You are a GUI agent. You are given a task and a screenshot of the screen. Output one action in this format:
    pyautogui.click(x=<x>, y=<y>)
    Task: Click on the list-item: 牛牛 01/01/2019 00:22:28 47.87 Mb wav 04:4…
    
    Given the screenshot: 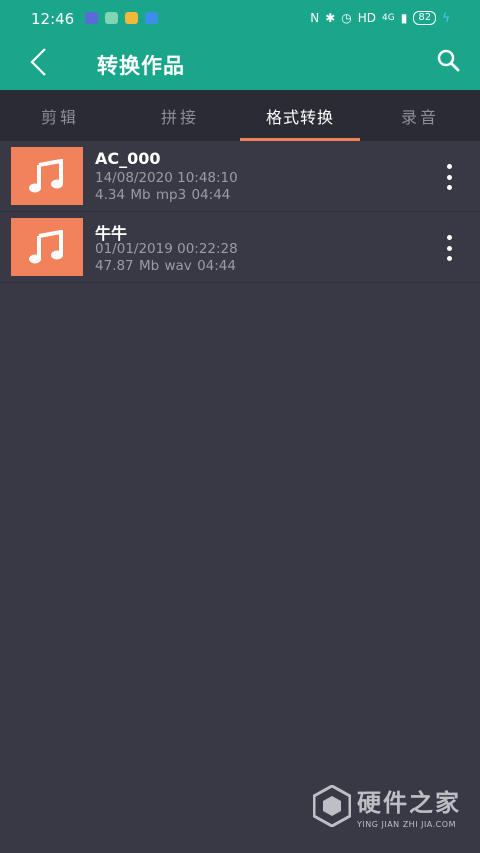 What is the action you would take?
    pyautogui.click(x=240, y=247)
    